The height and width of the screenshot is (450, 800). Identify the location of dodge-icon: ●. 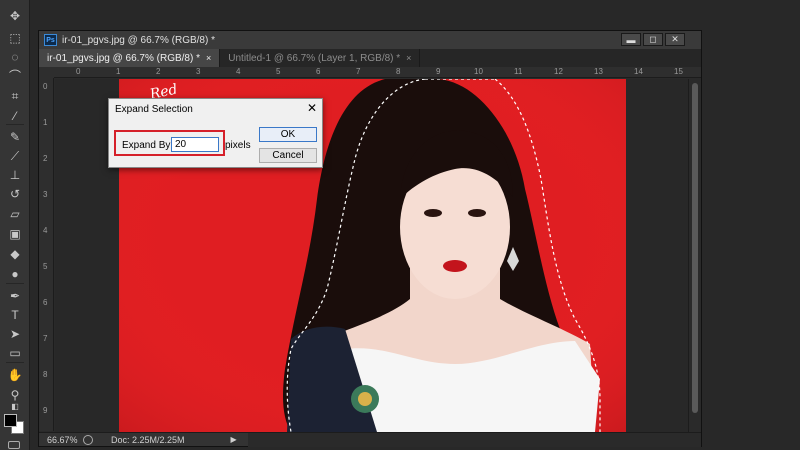
(15, 274).